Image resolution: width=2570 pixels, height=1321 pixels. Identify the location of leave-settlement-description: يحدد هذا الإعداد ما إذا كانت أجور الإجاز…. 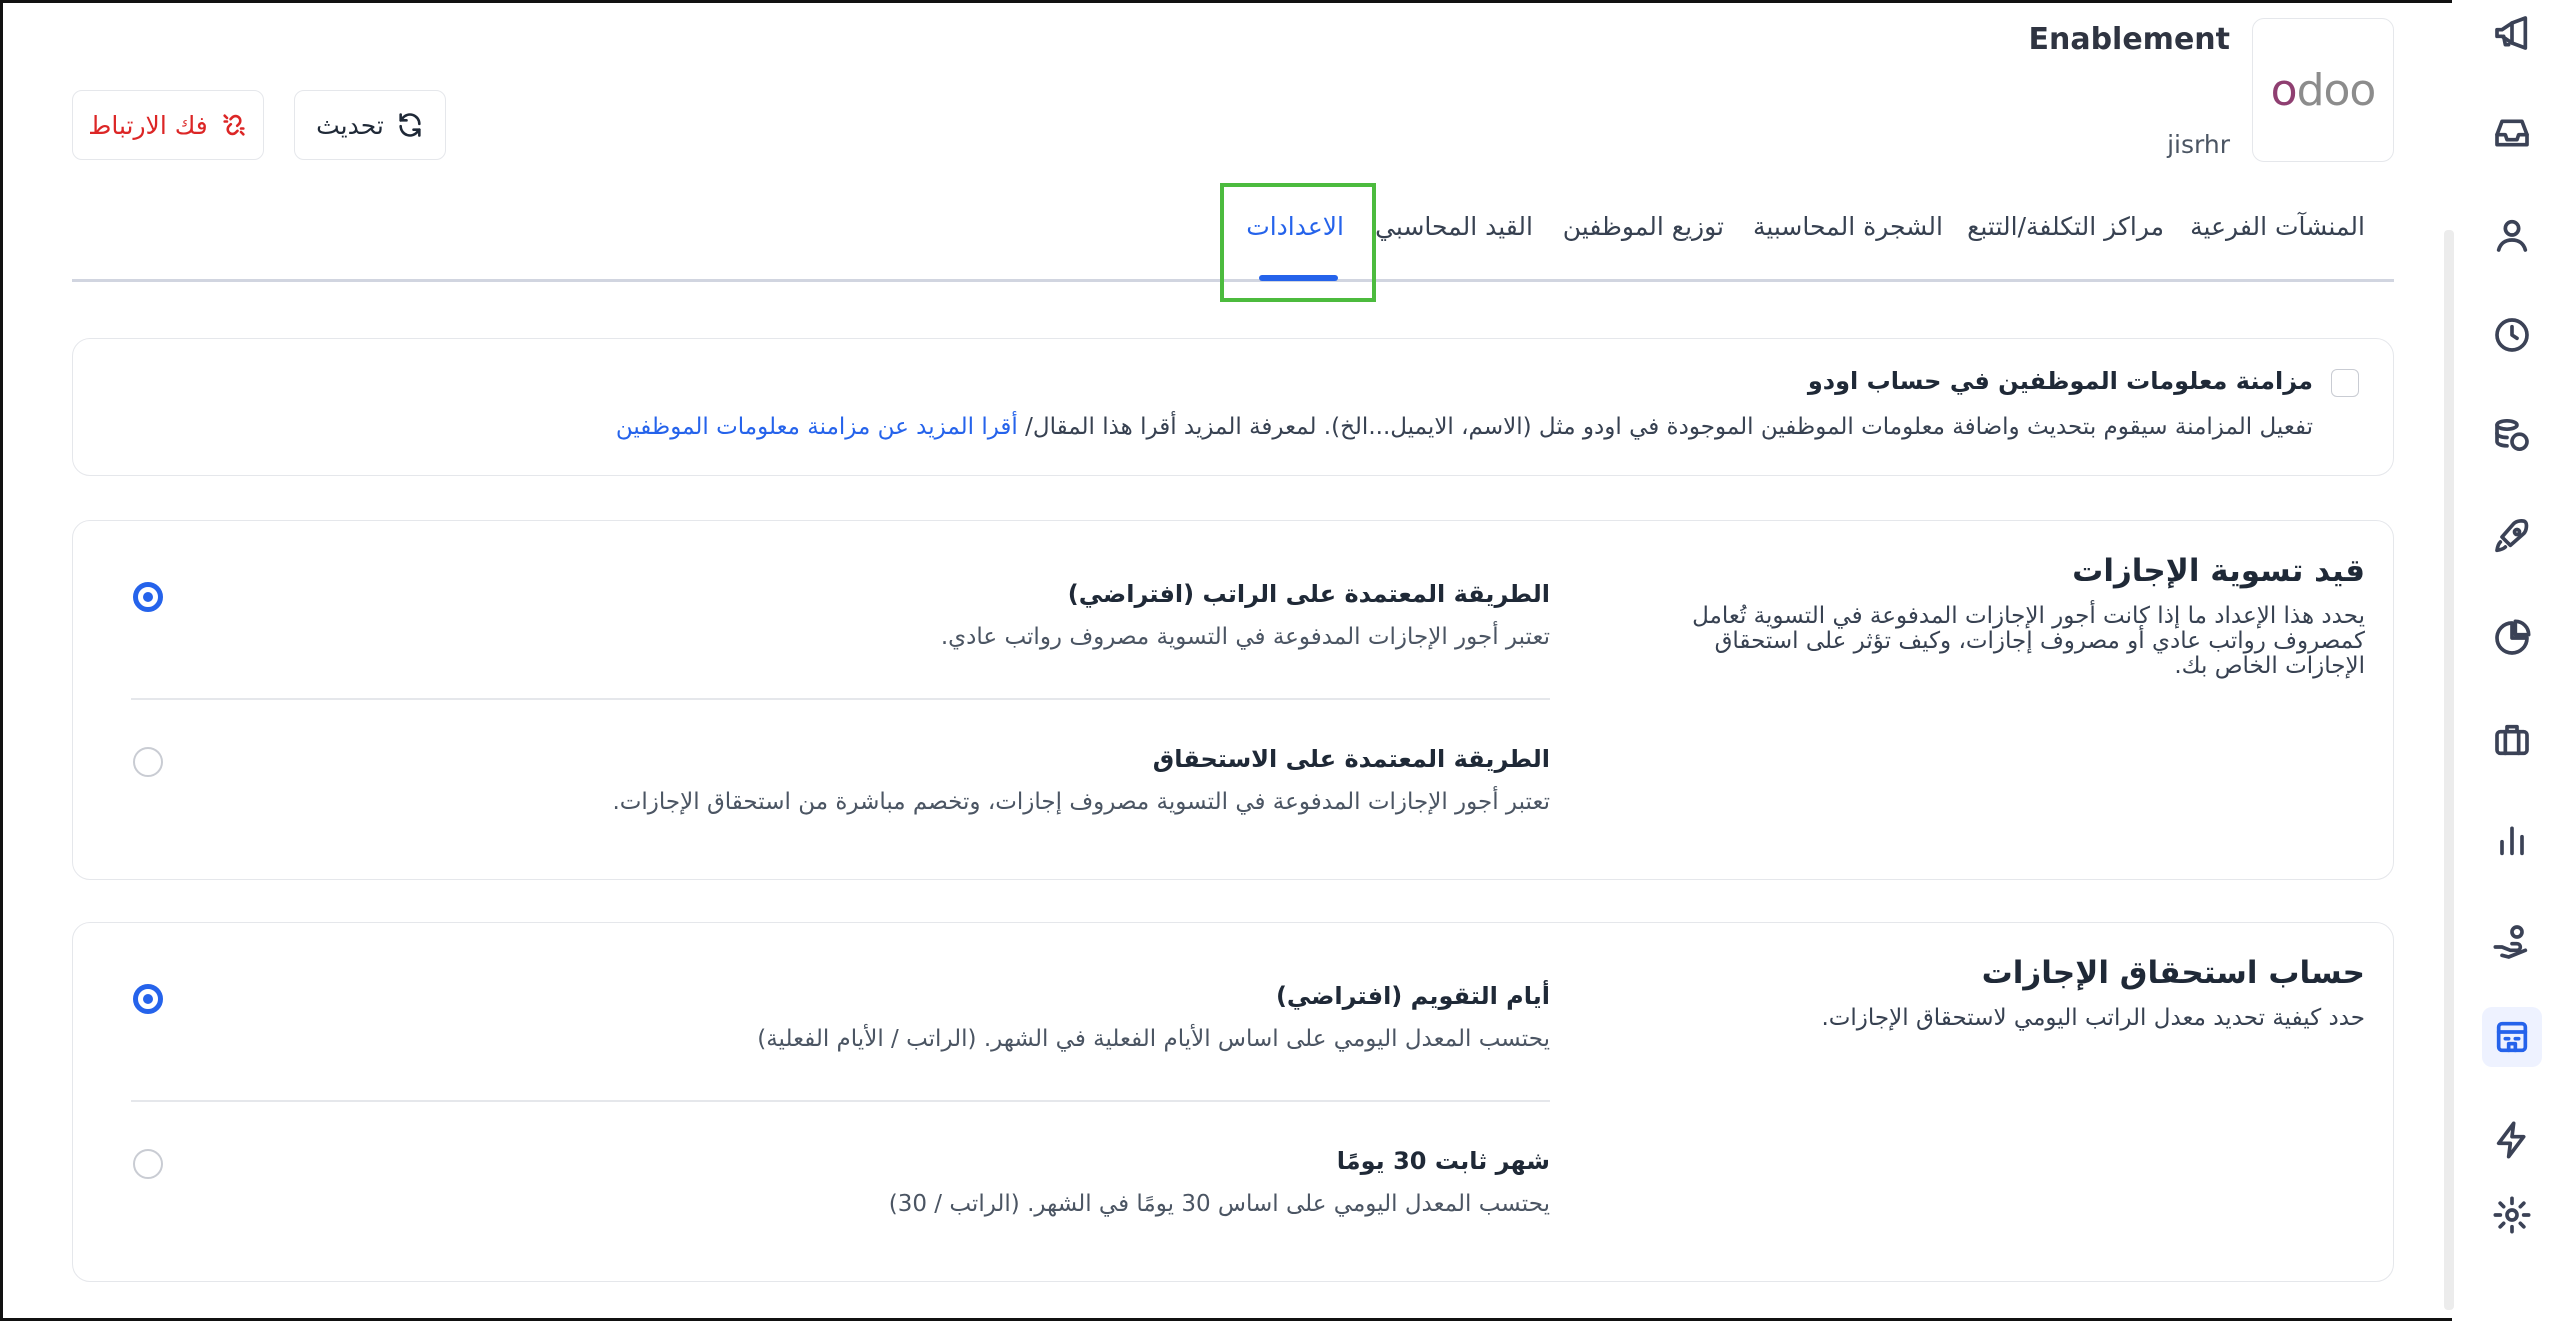
(2028, 641).